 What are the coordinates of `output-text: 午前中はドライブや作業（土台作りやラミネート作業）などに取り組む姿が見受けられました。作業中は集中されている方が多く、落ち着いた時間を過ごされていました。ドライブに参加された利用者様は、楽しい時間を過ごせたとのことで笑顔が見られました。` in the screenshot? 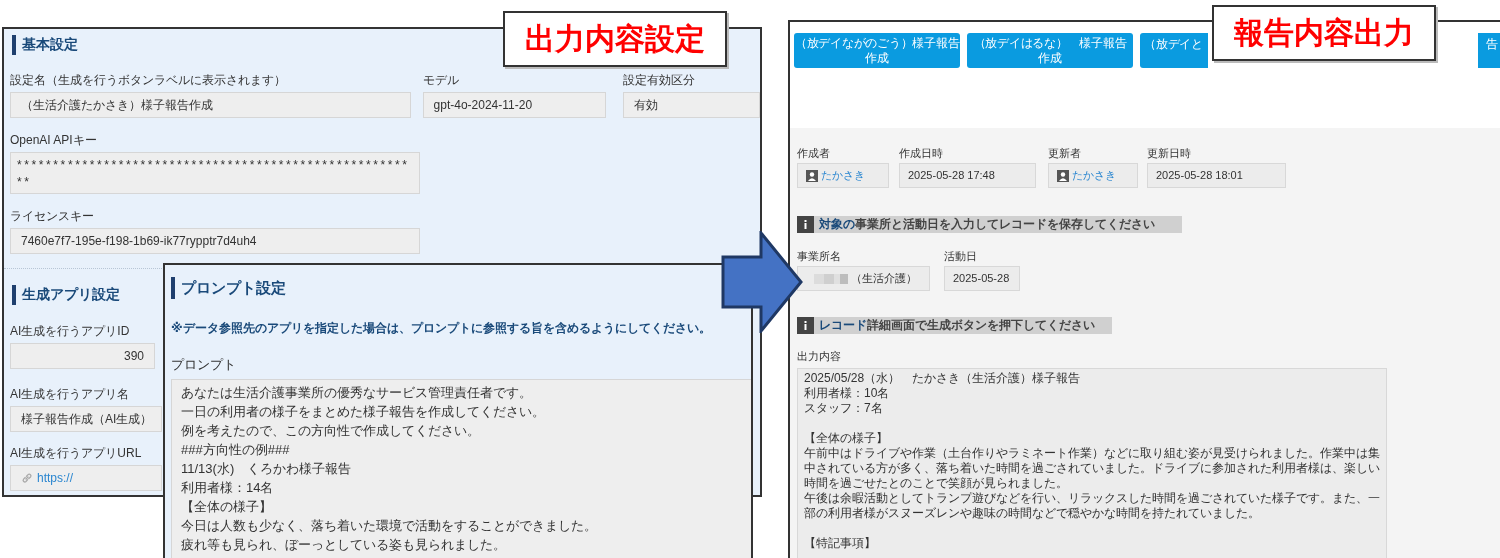 It's located at (1092, 468).